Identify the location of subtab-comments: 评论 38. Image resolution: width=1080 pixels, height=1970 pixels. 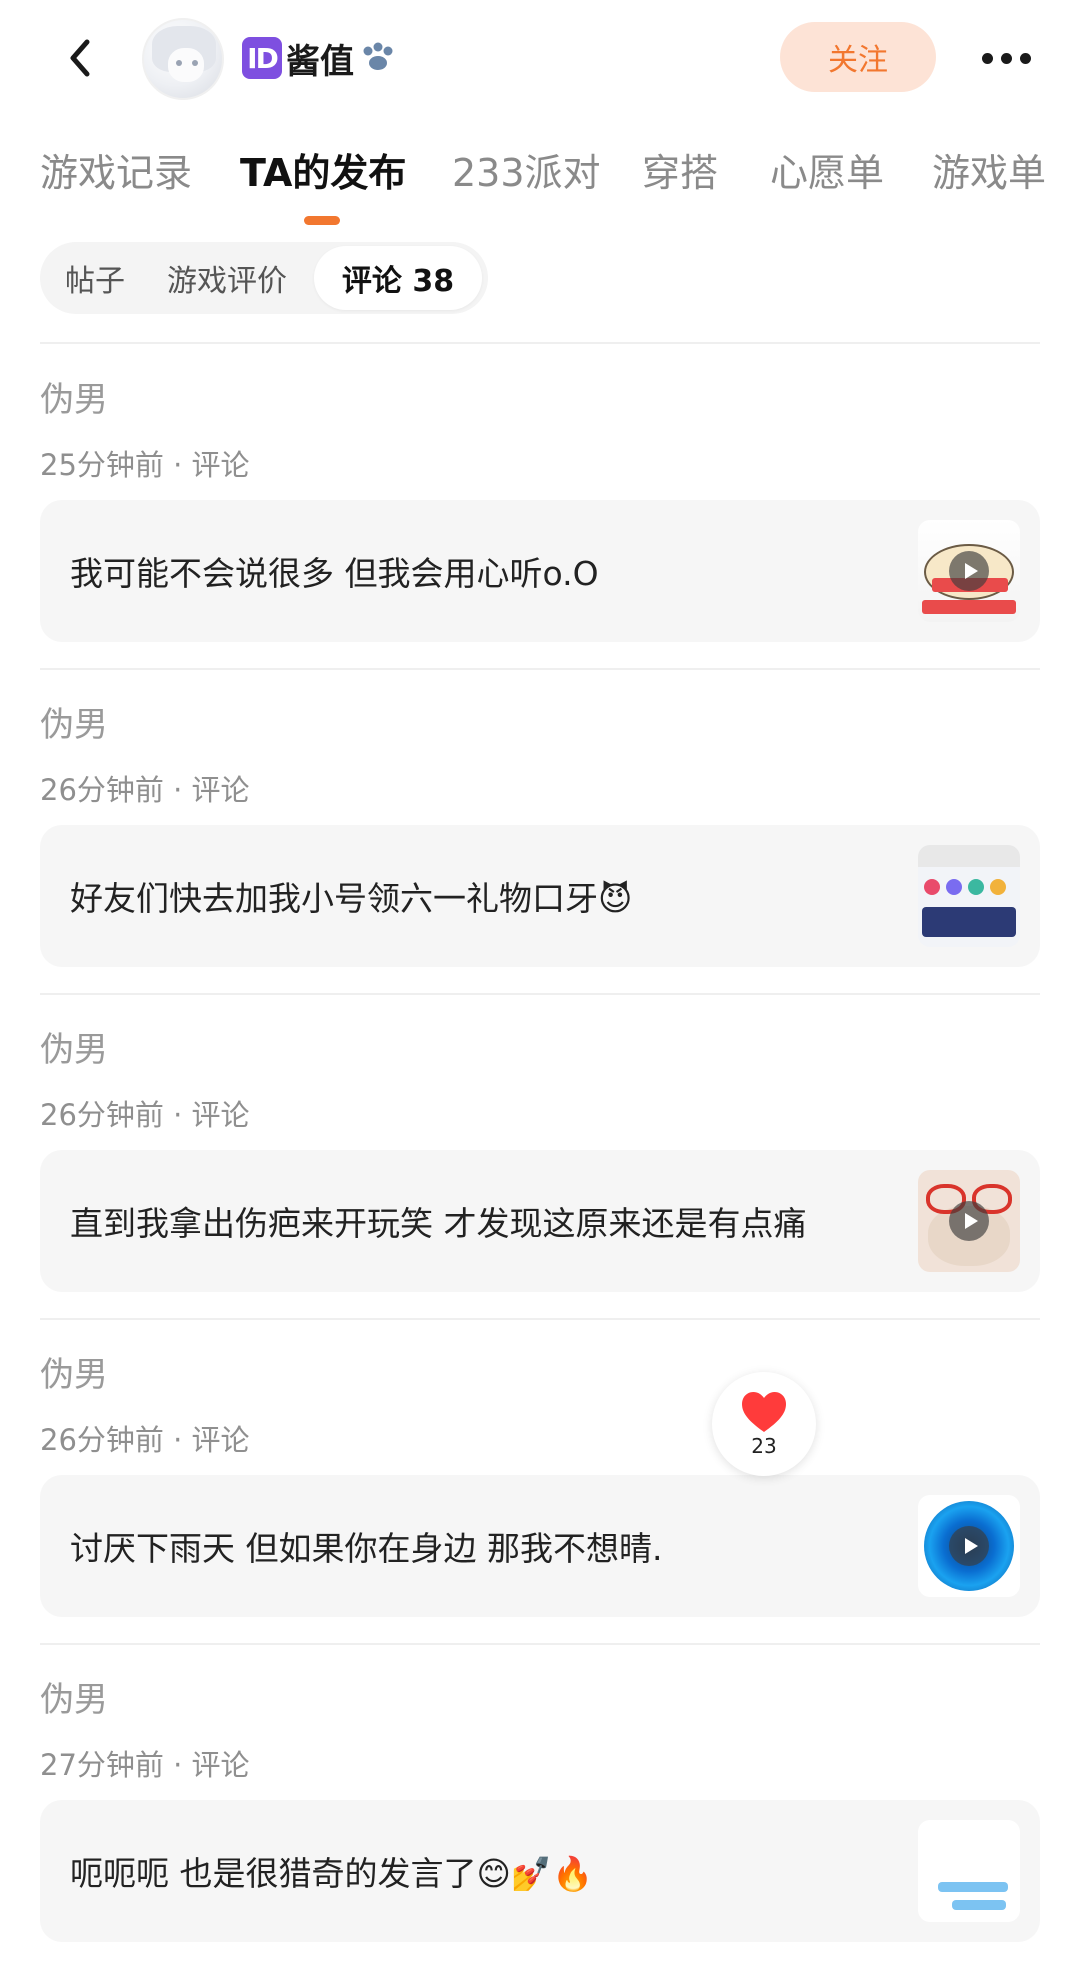
(398, 278).